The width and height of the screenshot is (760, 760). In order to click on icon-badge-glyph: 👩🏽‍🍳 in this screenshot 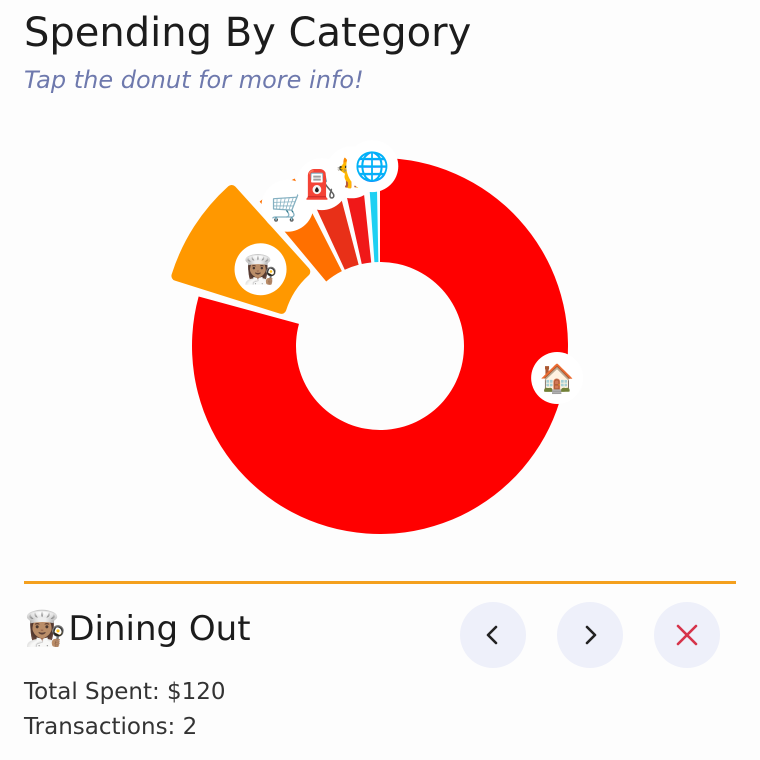, I will do `click(260, 269)`.